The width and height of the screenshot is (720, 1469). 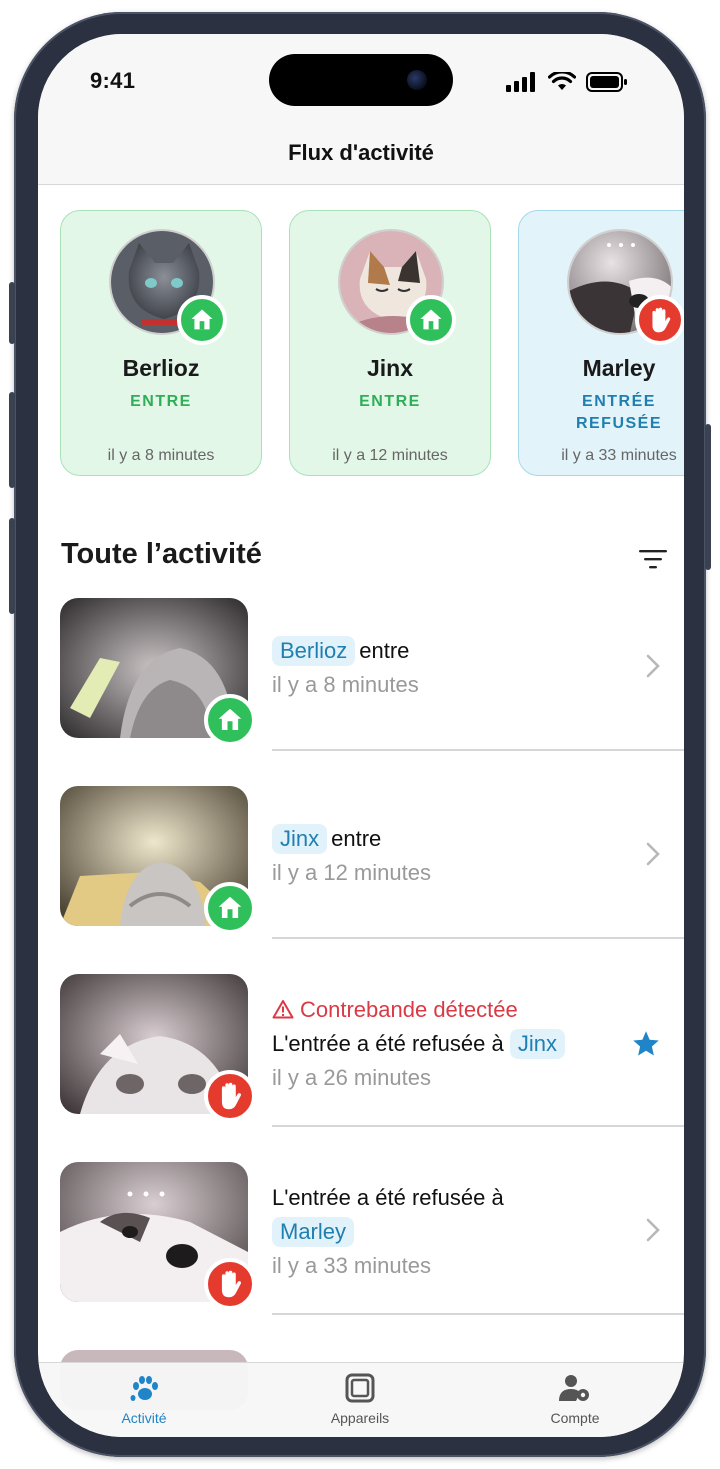 I want to click on row-time: il y a 33 minutes, so click(x=351, y=1265).